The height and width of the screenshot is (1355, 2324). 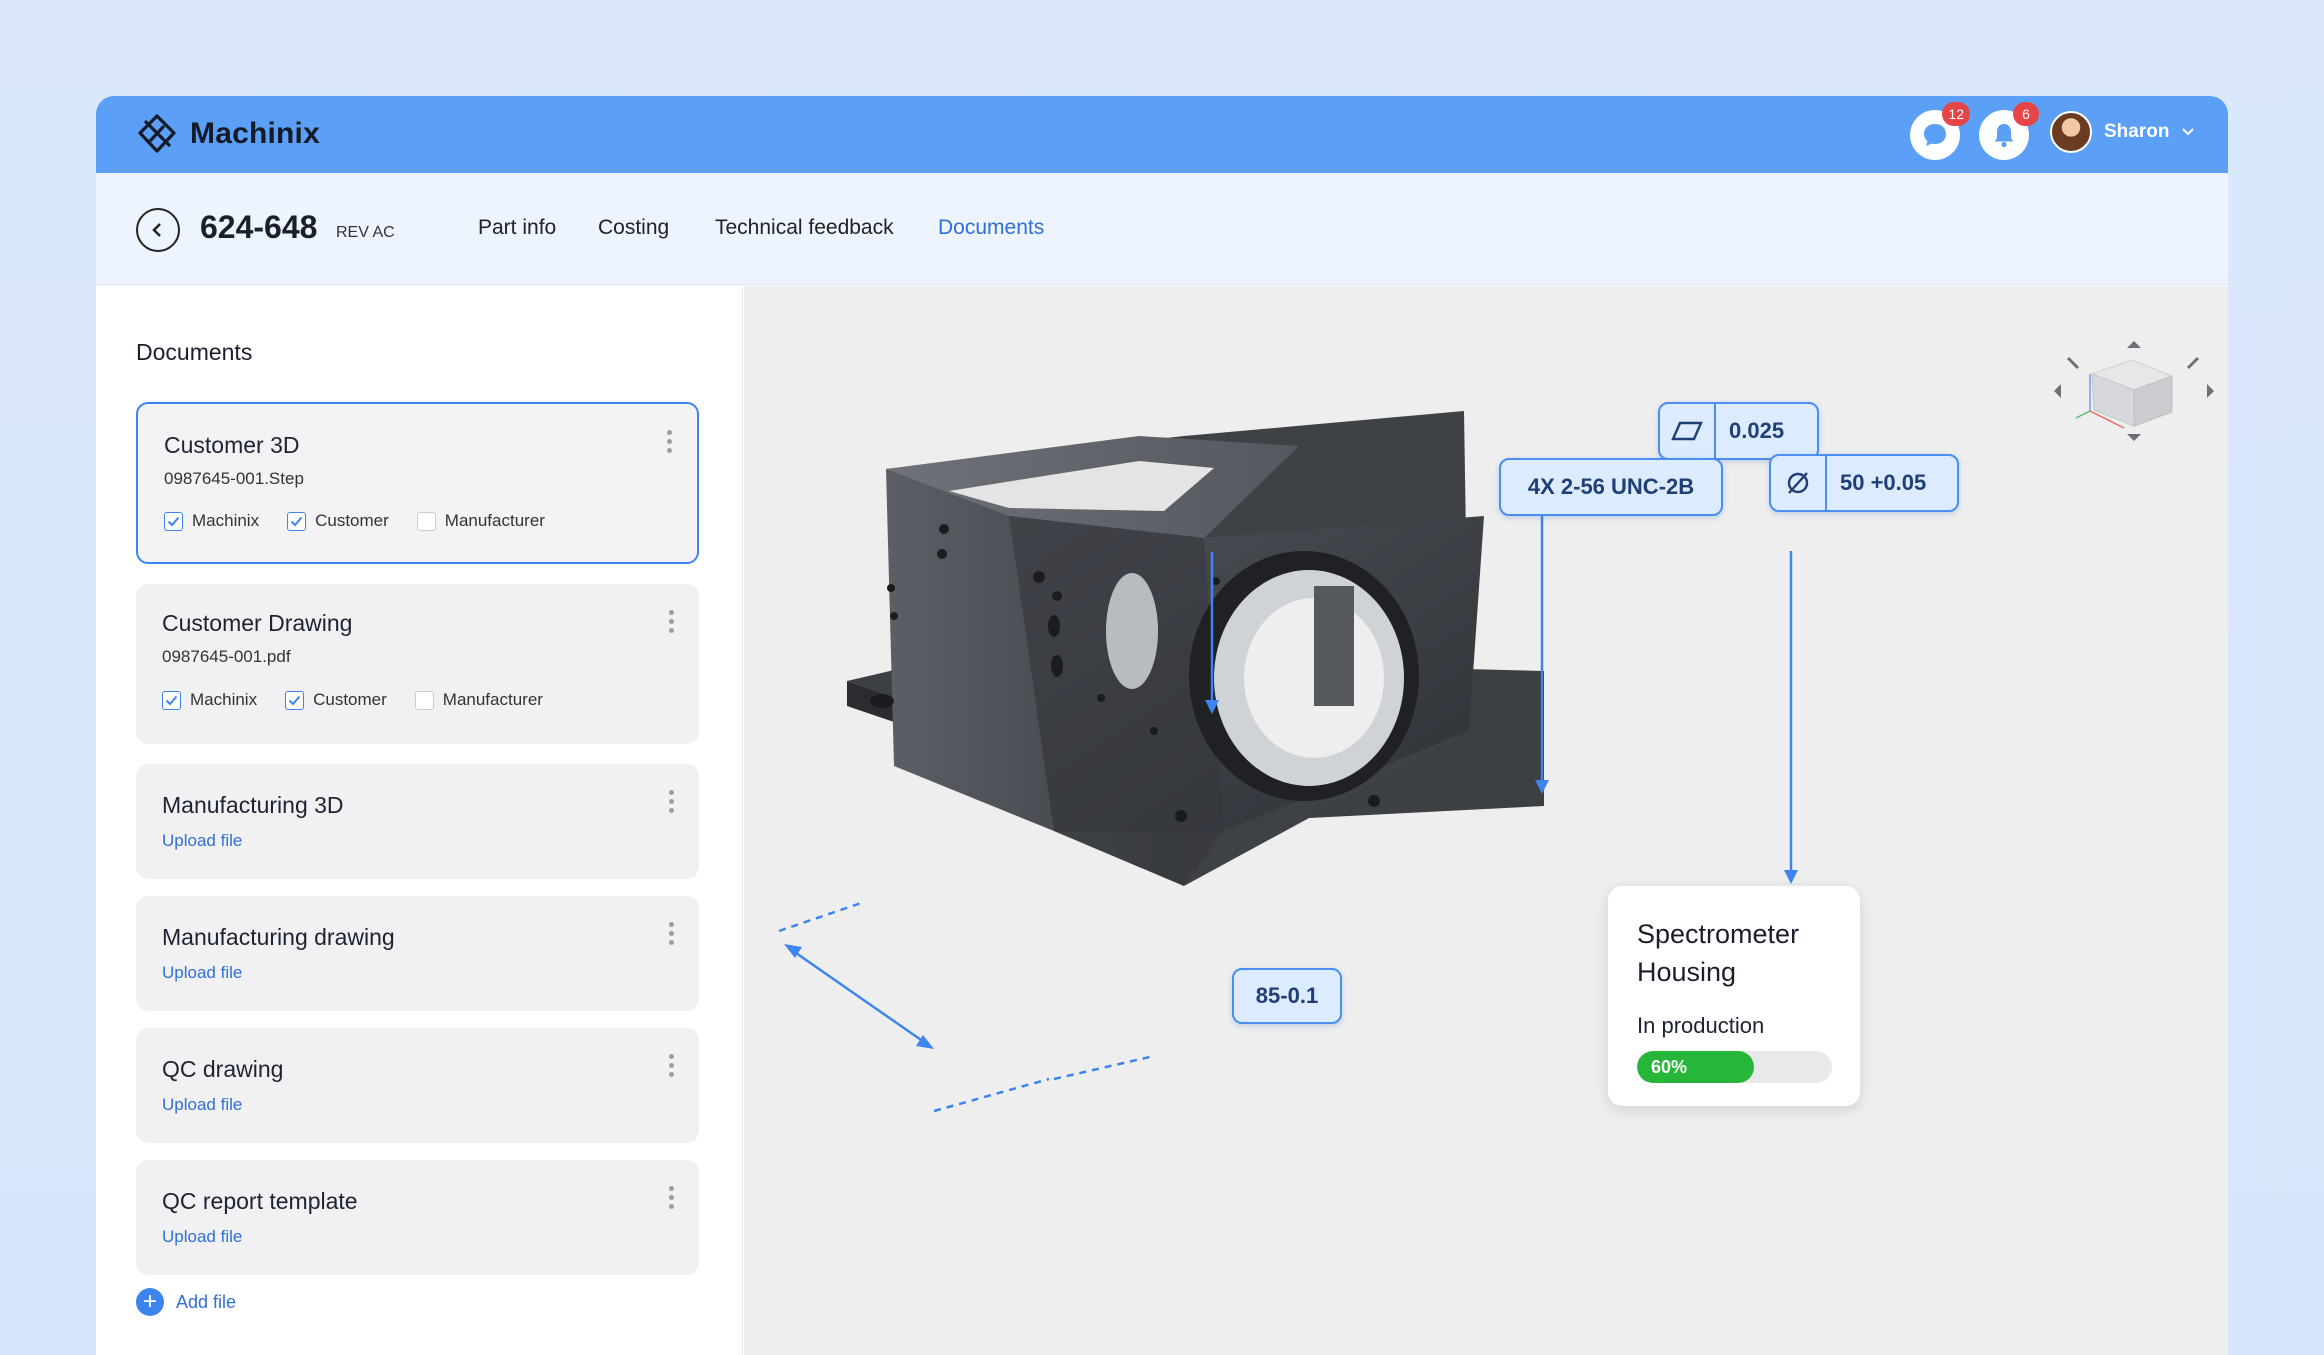 I want to click on flatness-value: 0.025, so click(x=1757, y=430).